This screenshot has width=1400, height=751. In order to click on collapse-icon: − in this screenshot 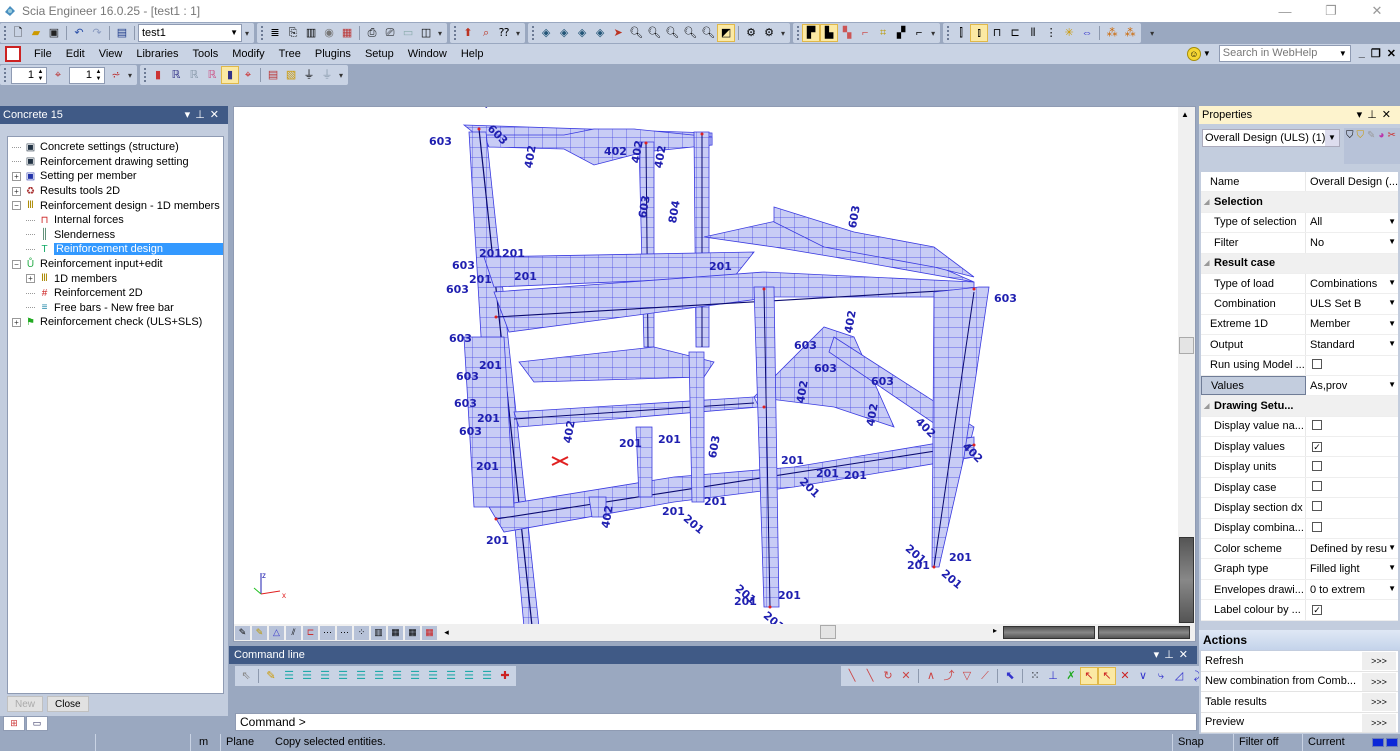, I will do `click(16, 264)`.